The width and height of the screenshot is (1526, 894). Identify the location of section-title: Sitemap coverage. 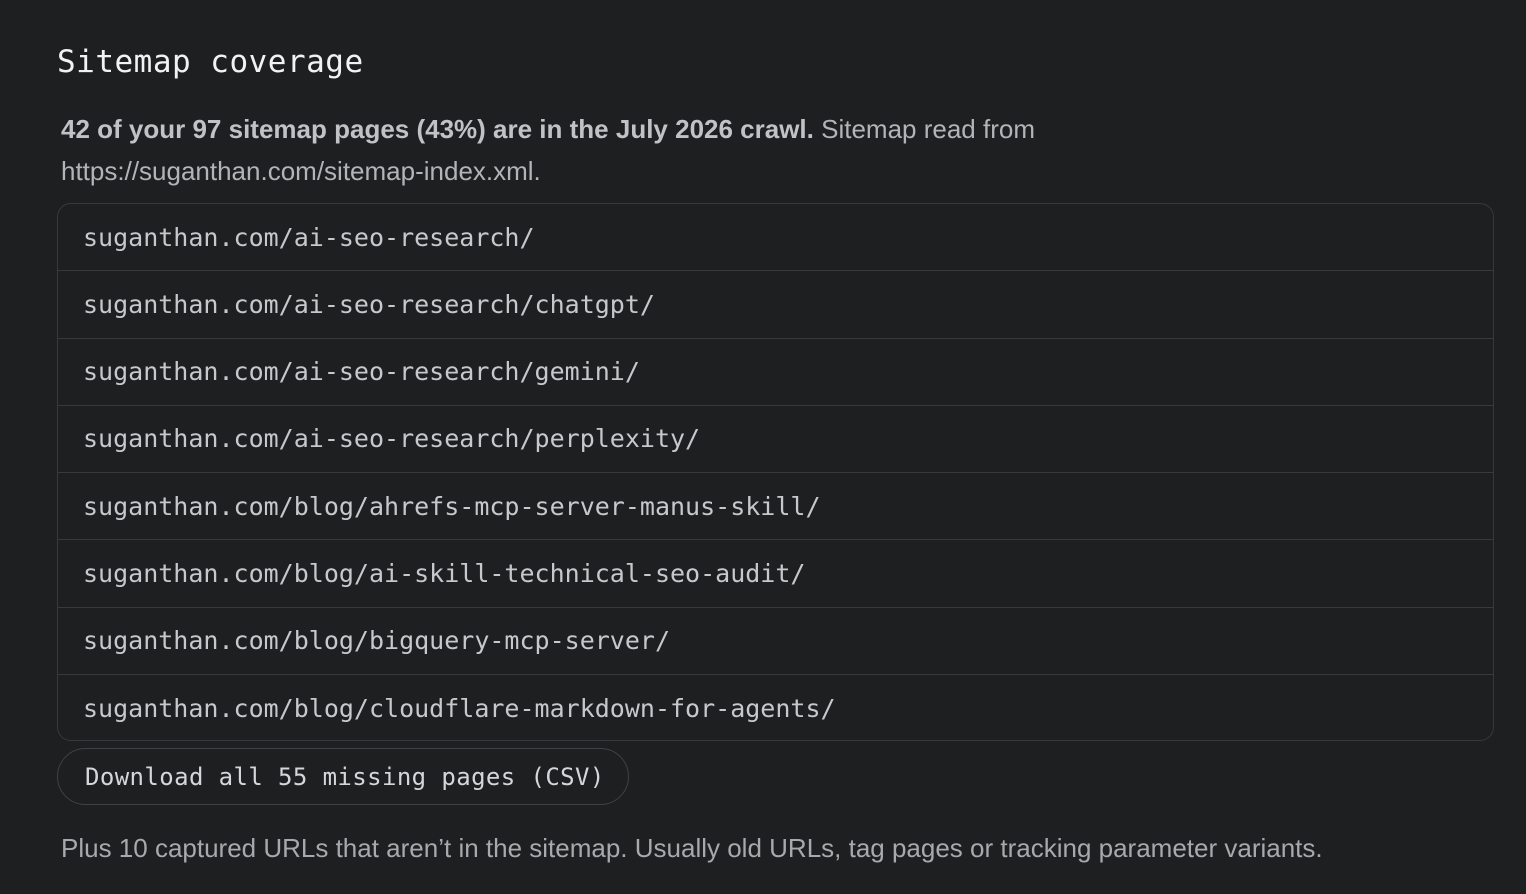
(210, 62).